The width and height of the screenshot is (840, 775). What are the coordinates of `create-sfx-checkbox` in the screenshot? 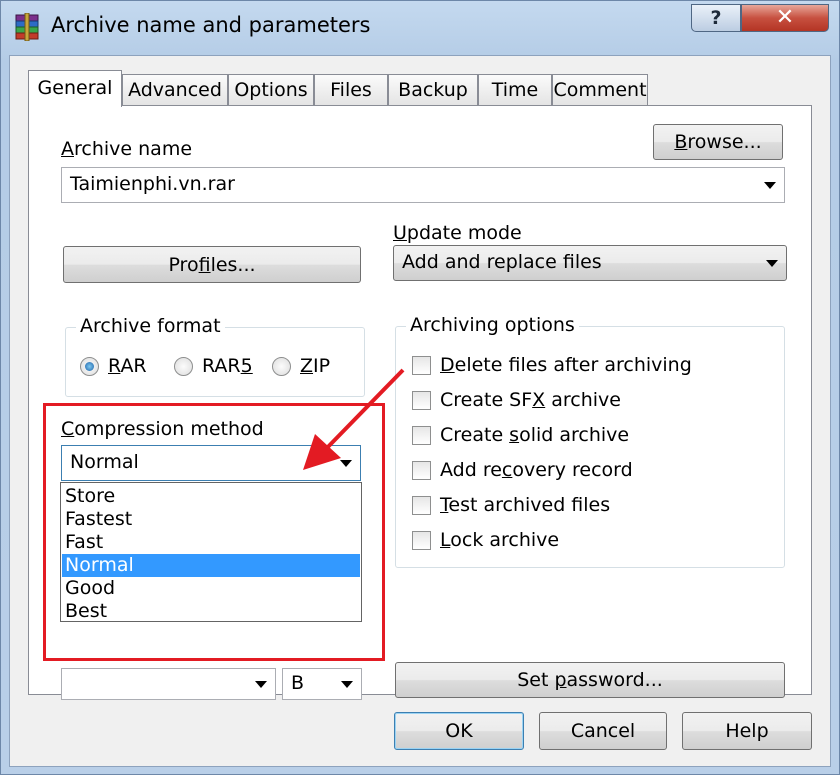 It's located at (421, 400).